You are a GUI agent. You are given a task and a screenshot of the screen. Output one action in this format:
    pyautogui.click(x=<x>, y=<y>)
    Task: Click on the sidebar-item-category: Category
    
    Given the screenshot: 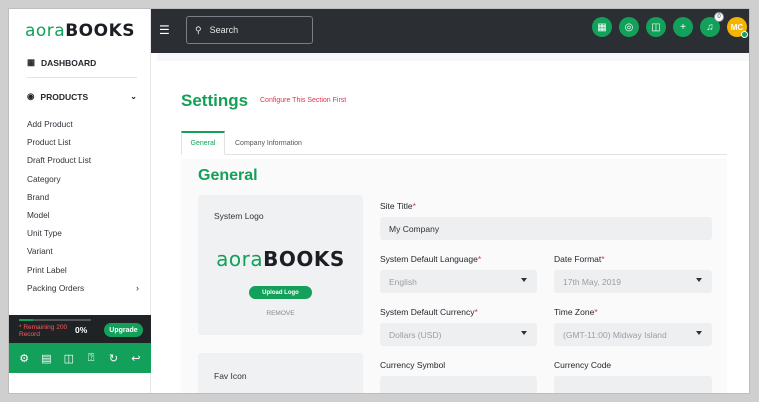 What is the action you would take?
    pyautogui.click(x=83, y=179)
    